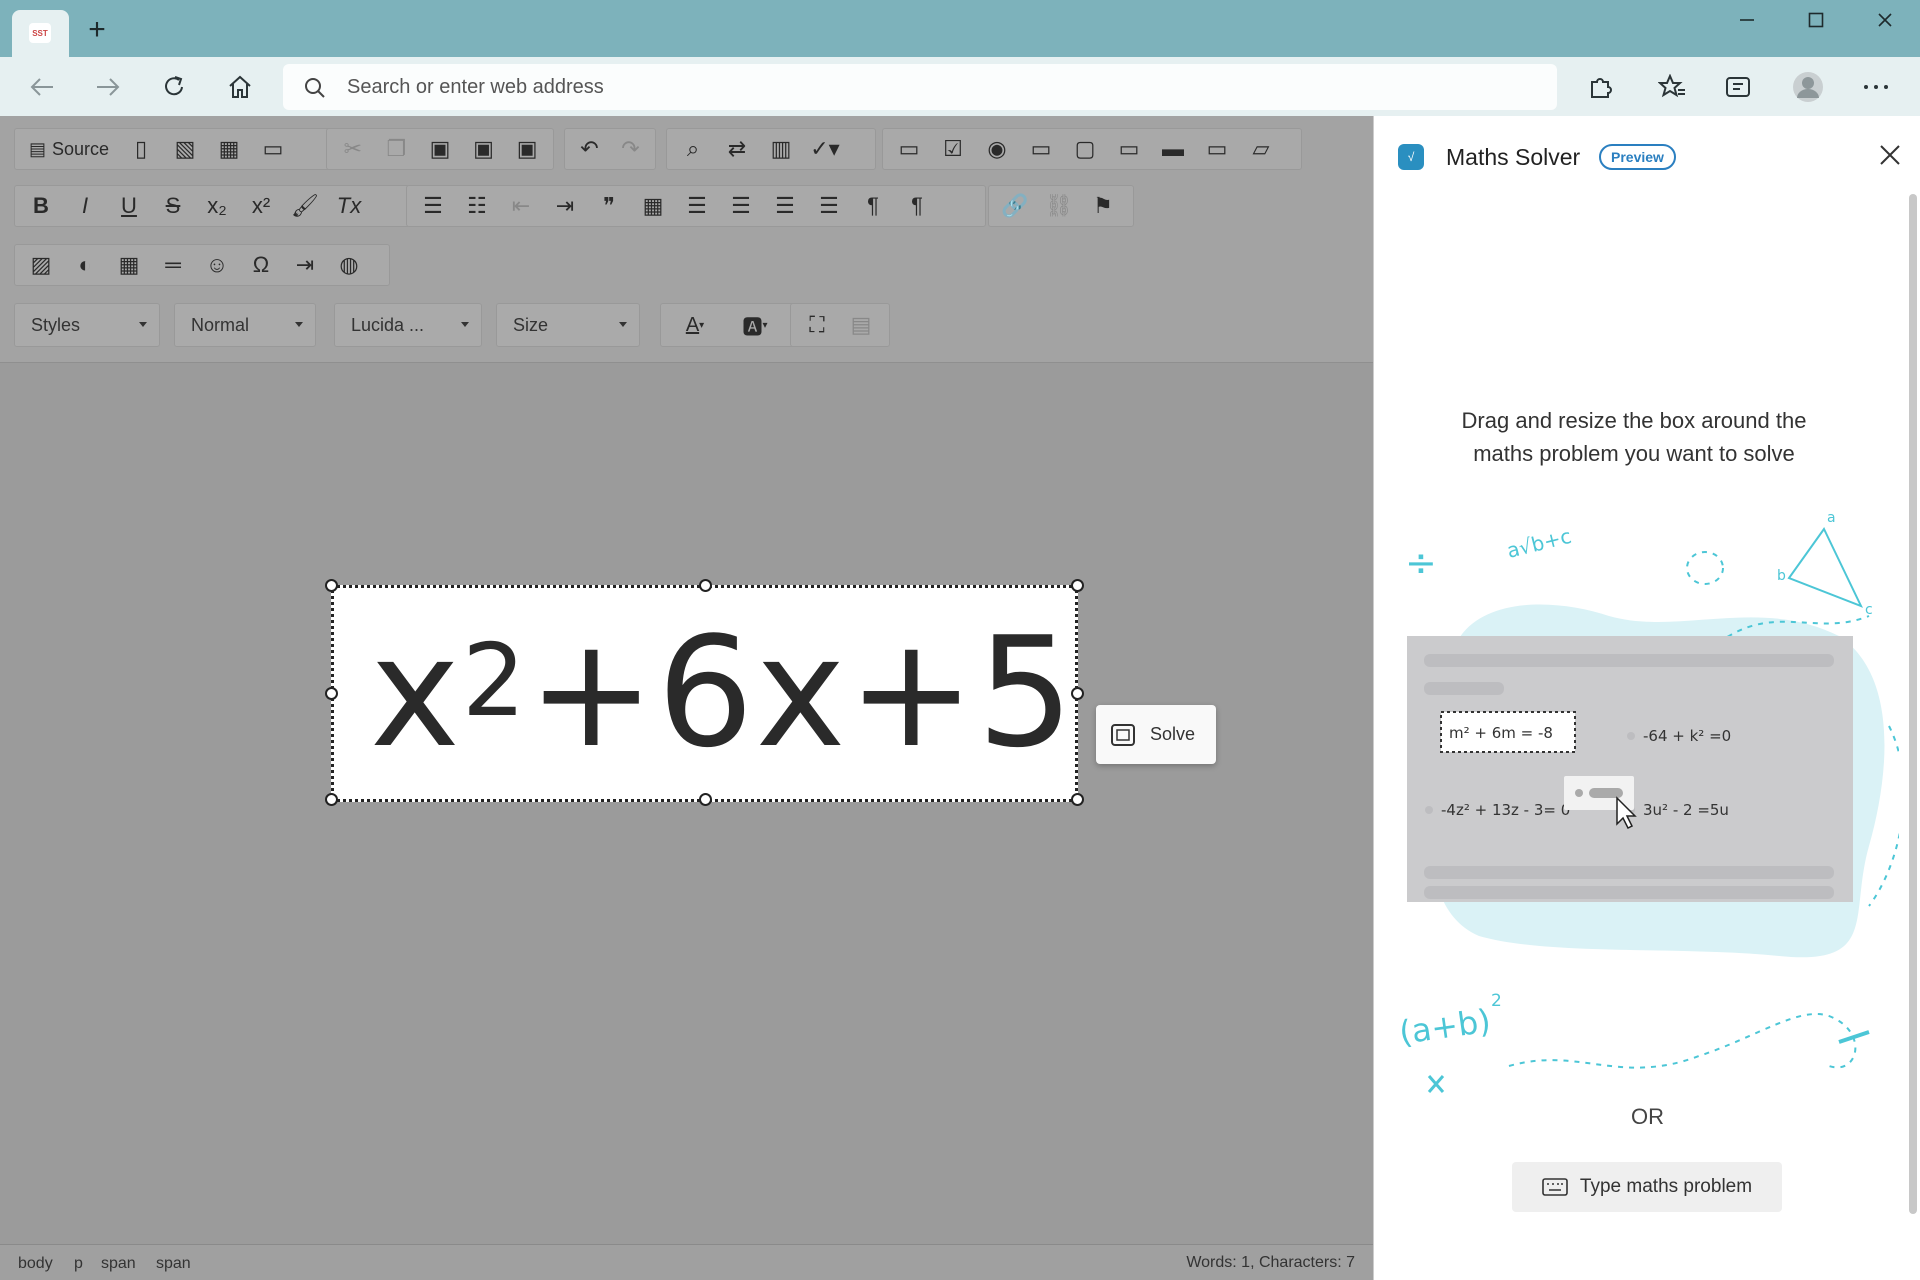 The image size is (1920, 1280). I want to click on forward-button, so click(108, 87).